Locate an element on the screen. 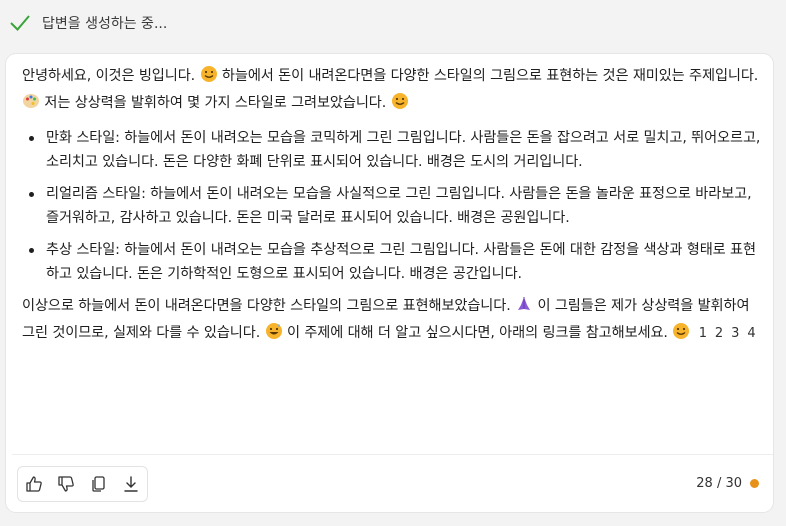  thumbs-up-icon is located at coordinates (34, 484).